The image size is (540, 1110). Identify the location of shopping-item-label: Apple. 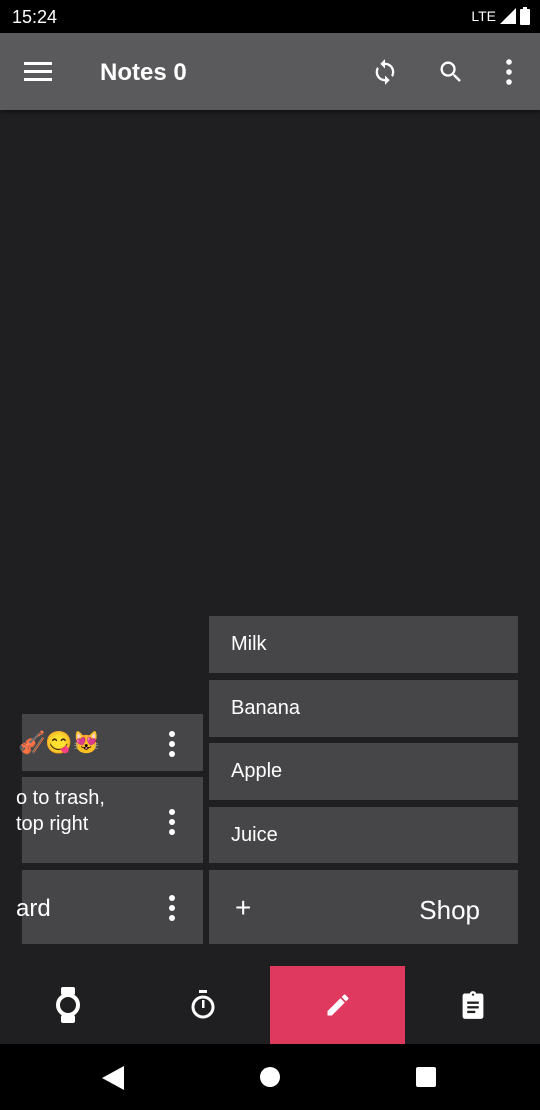
(257, 771).